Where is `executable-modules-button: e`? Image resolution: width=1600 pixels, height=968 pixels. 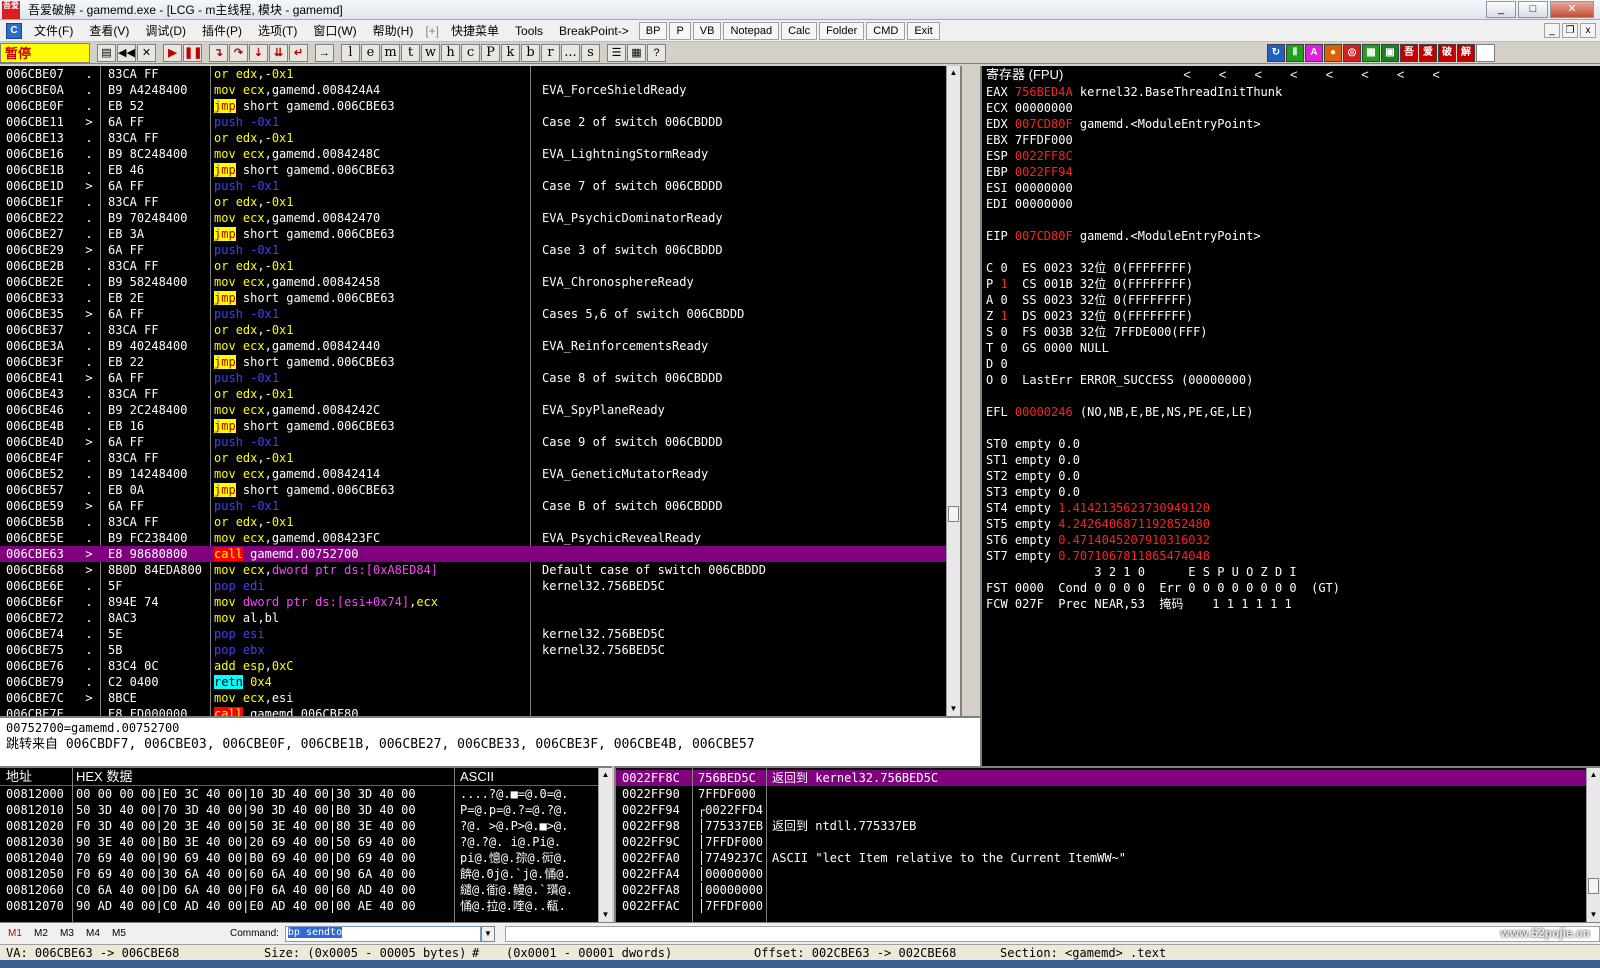 executable-modules-button: e is located at coordinates (370, 52).